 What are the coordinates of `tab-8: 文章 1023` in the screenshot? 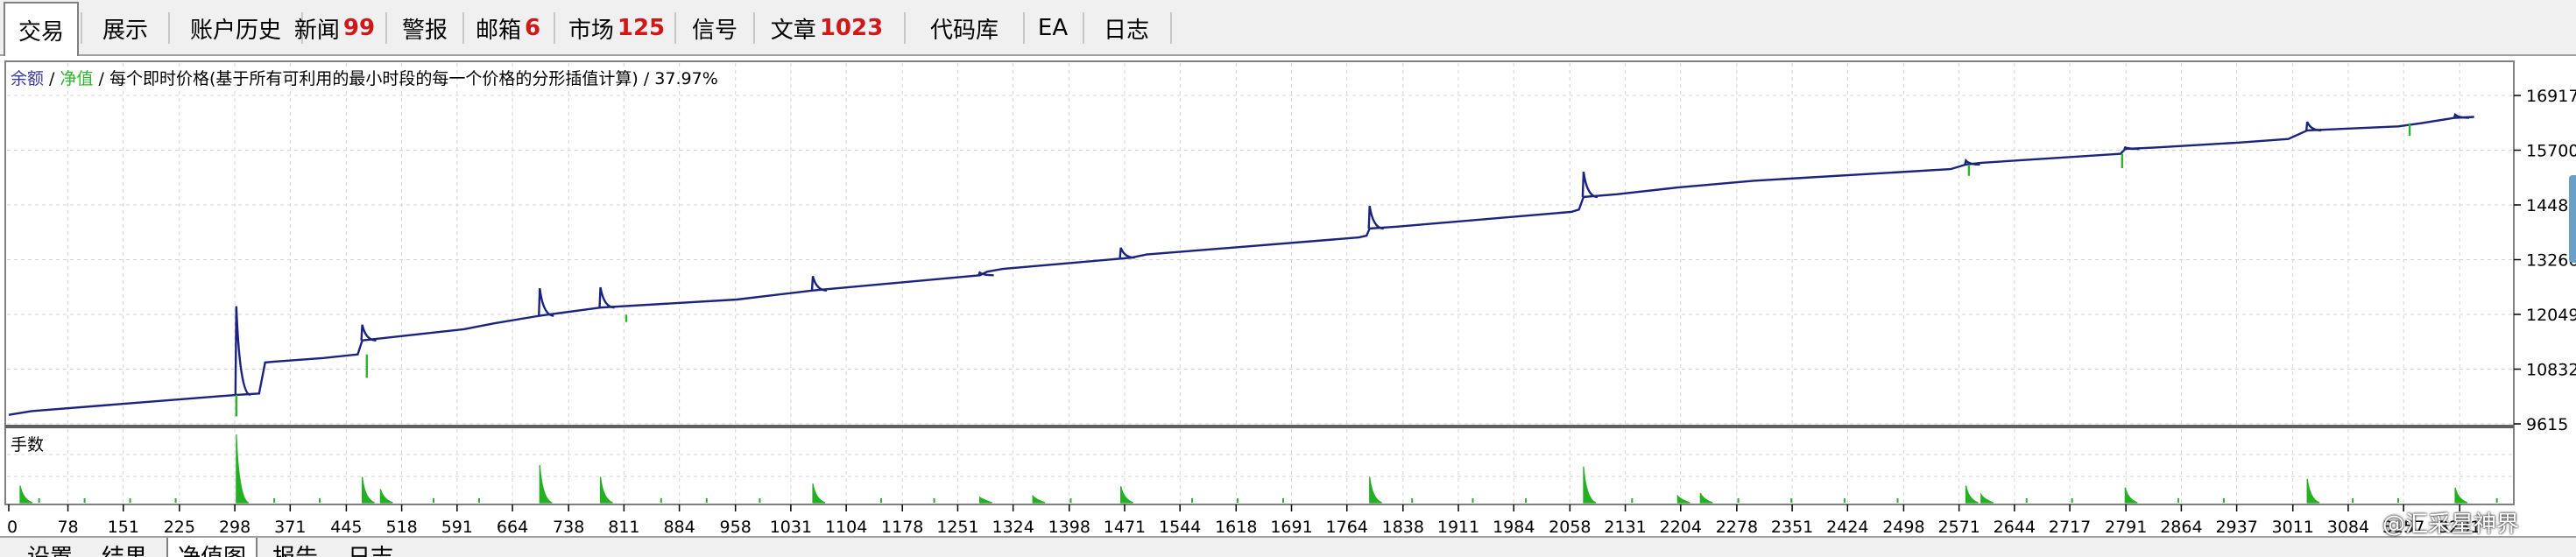 It's located at (827, 29).